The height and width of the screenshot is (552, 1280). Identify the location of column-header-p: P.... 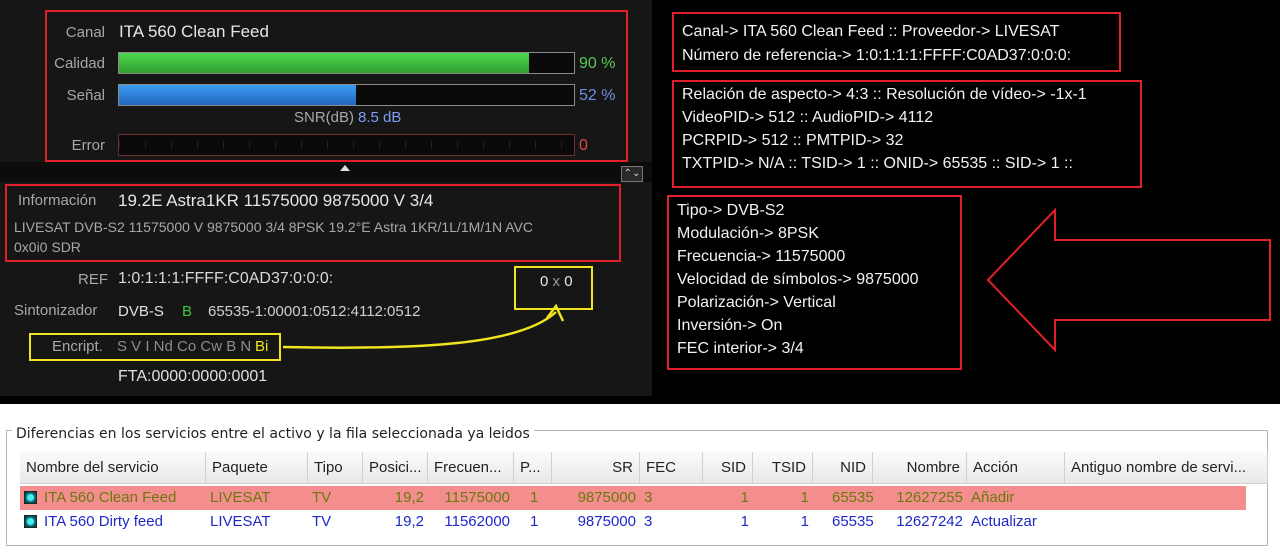
(533, 468).